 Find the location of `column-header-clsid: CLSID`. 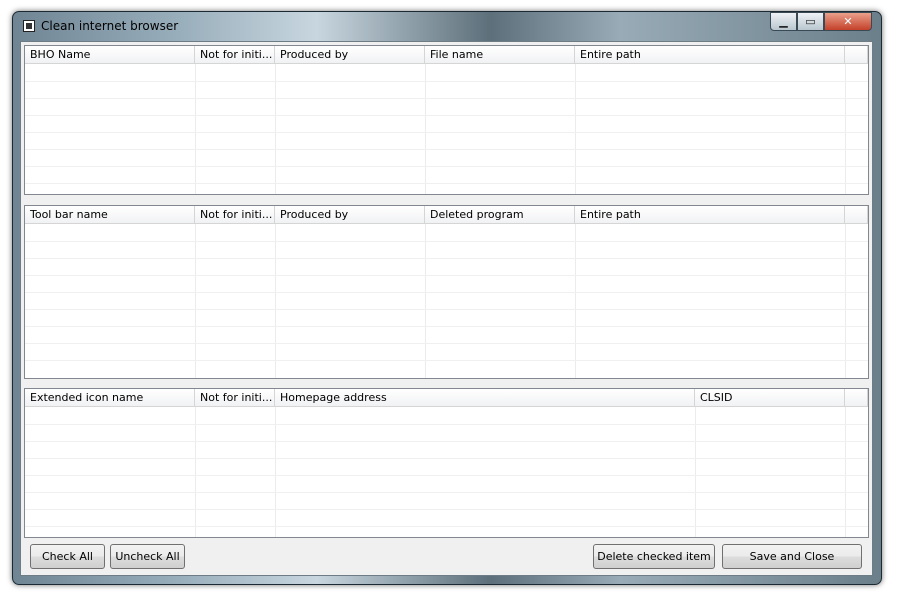

column-header-clsid: CLSID is located at coordinates (770, 398).